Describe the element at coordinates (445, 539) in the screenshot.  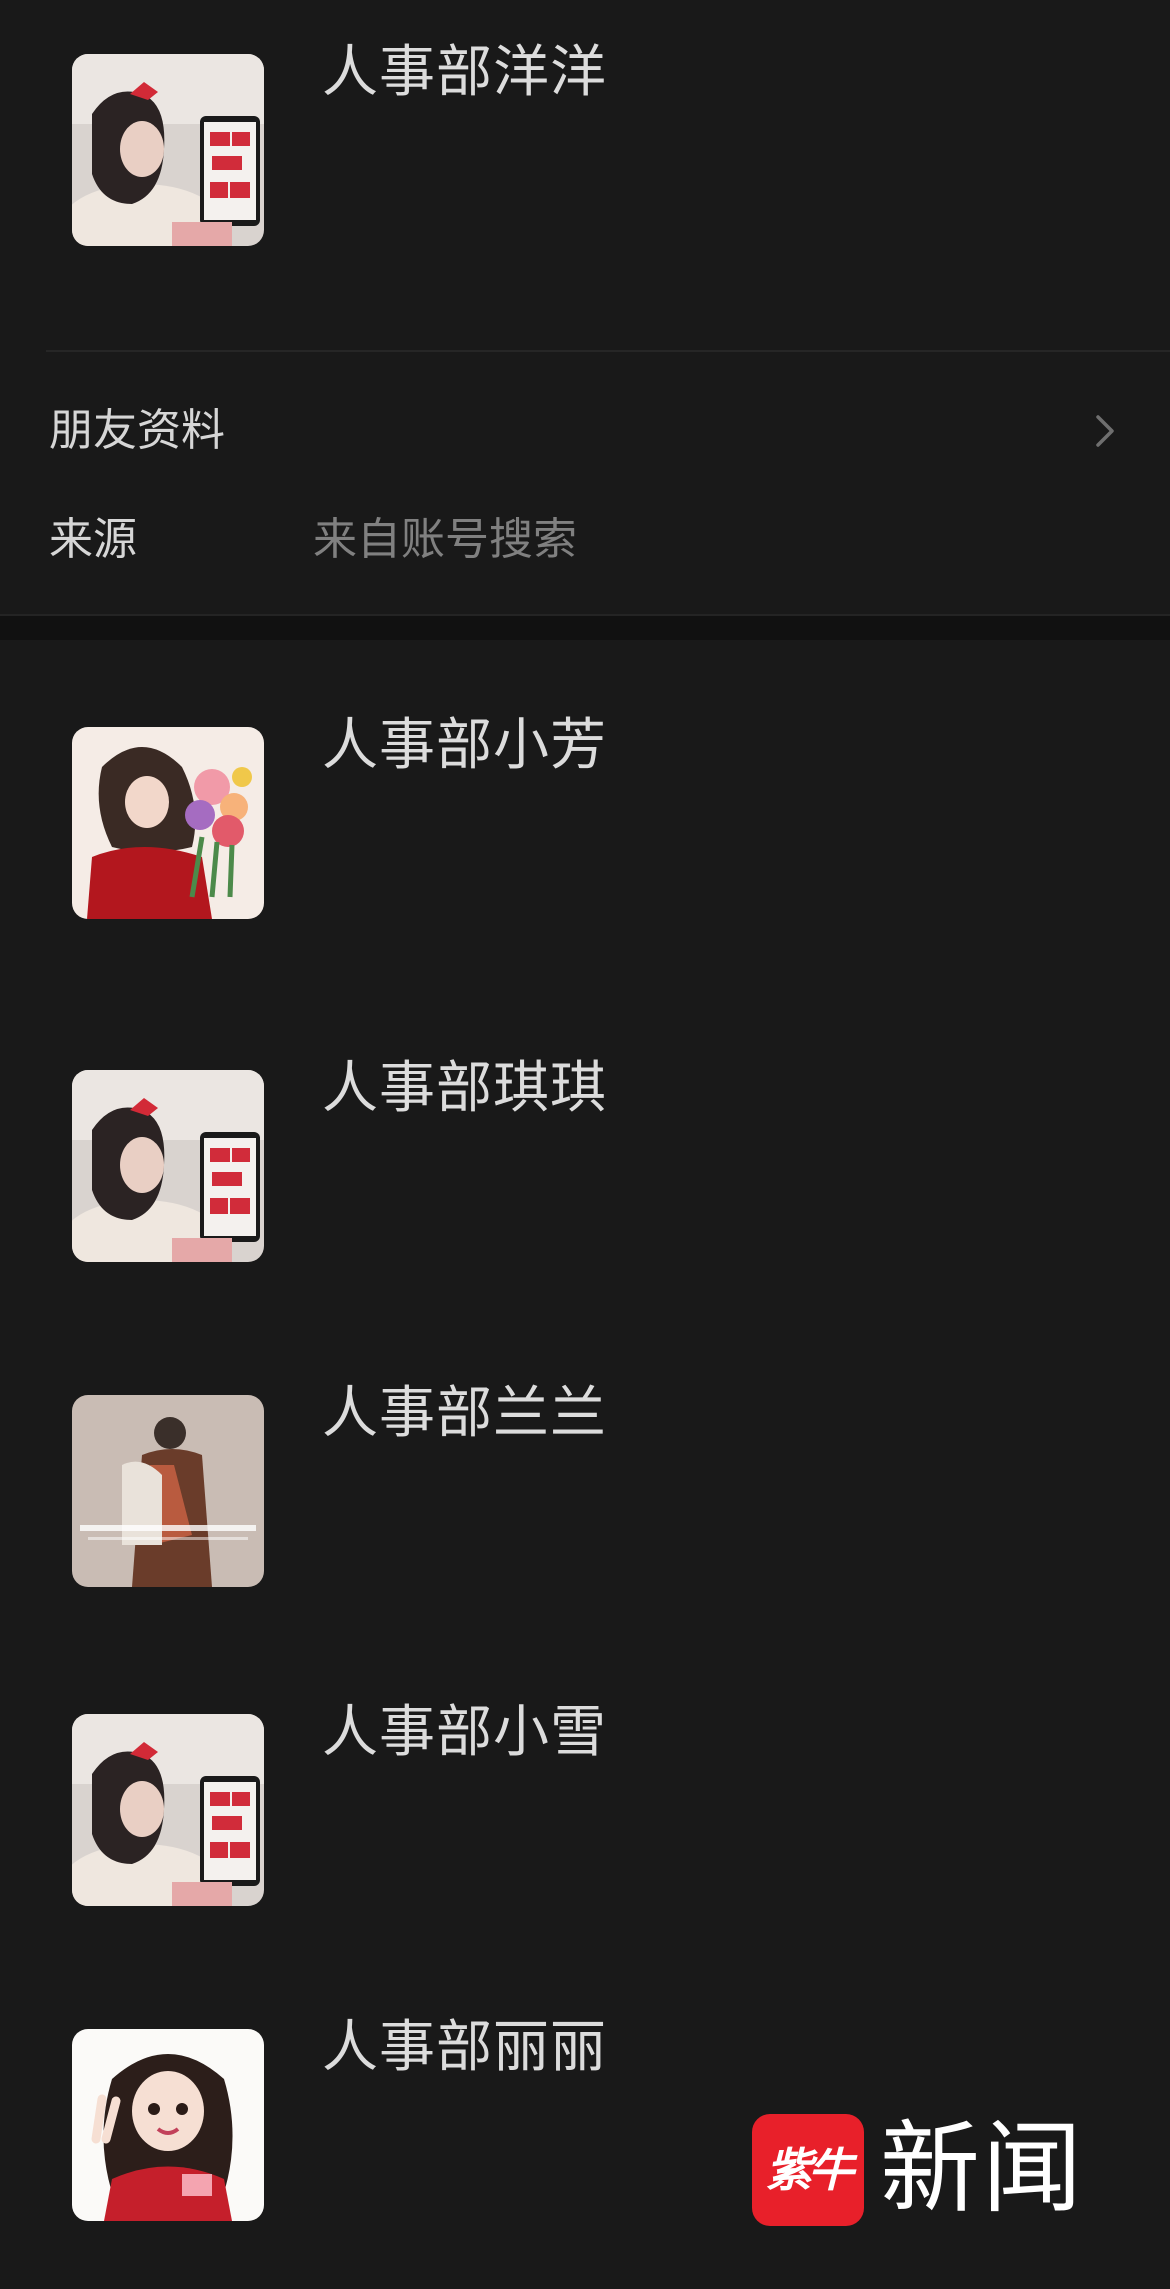
I see `source-value: 来自账号搜索` at that location.